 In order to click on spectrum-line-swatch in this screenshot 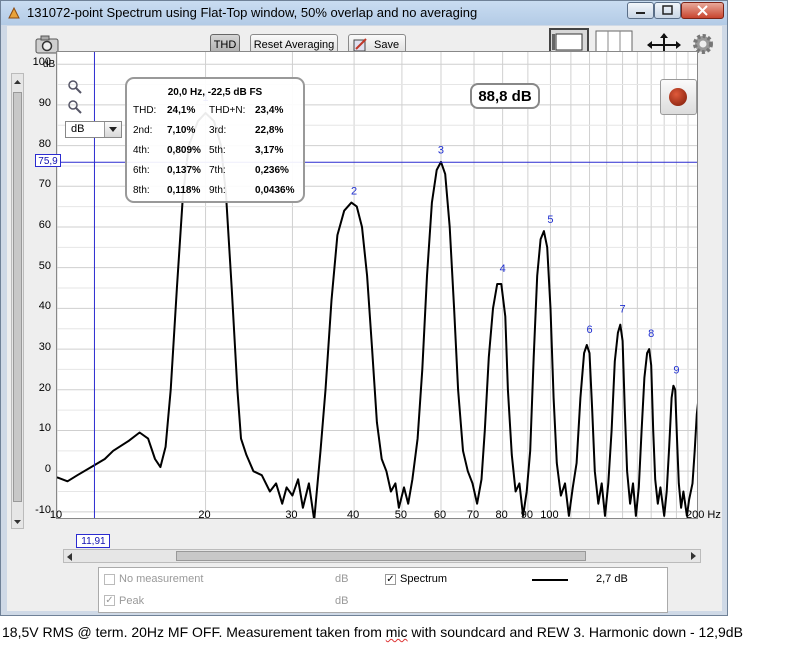, I will do `click(550, 580)`.